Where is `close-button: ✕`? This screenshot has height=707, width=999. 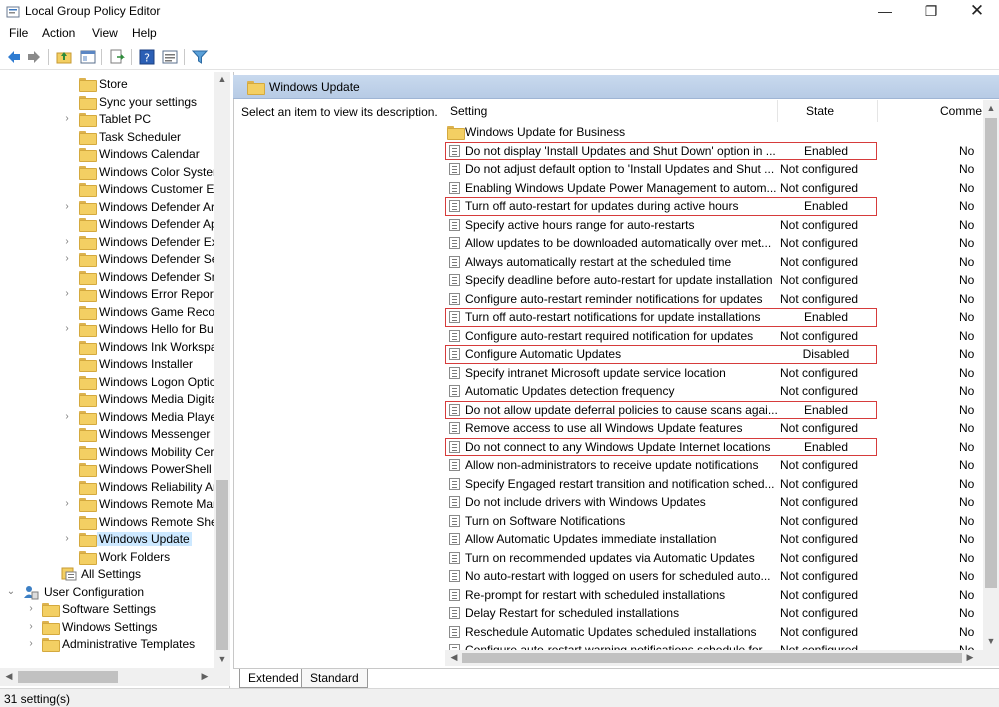 close-button: ✕ is located at coordinates (976, 12).